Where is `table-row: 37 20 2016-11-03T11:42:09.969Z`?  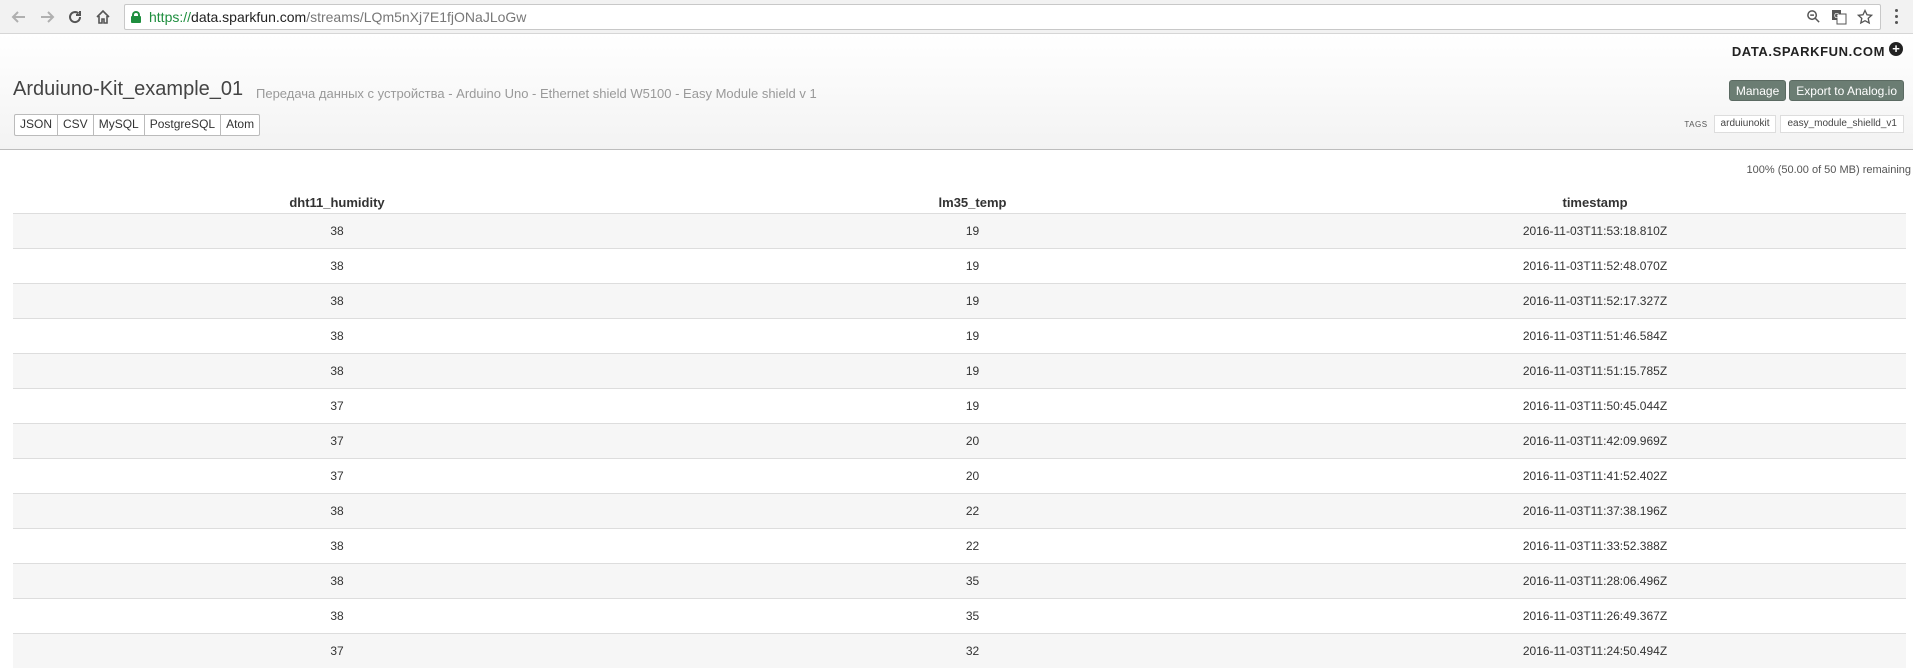
table-row: 37 20 2016-11-03T11:42:09.969Z is located at coordinates (959, 440).